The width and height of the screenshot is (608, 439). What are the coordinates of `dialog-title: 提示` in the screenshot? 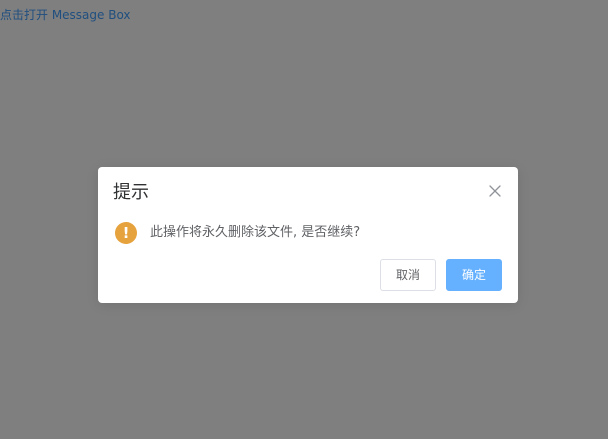 It's located at (131, 192).